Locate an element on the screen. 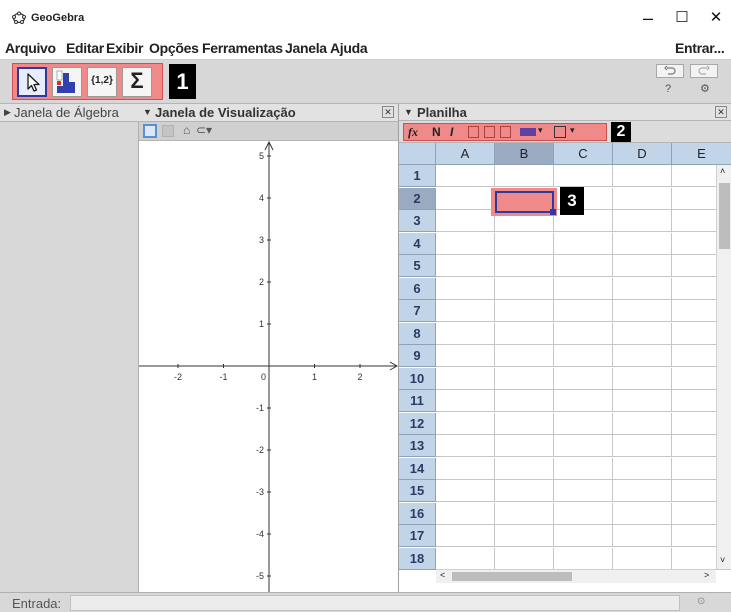 The height and width of the screenshot is (612, 731). cell-d6 is located at coordinates (642, 288).